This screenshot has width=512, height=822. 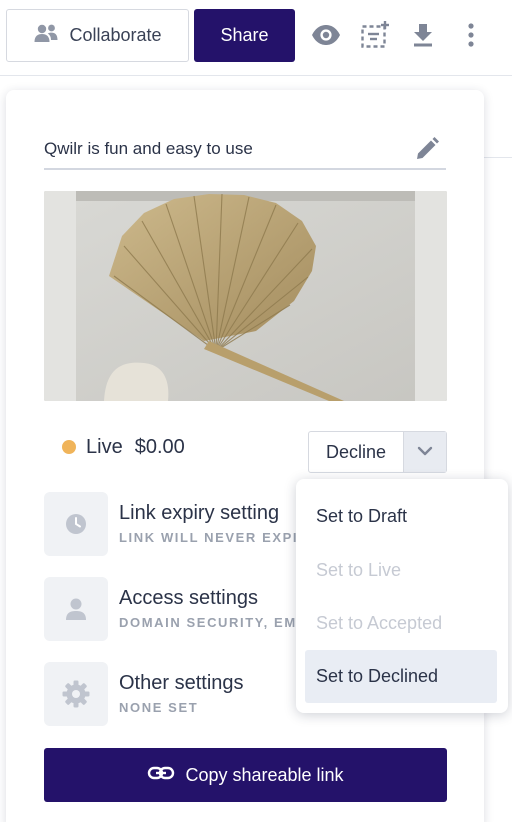 I want to click on menu-item-set-to-accepted: Set to Accepted, so click(x=401, y=623).